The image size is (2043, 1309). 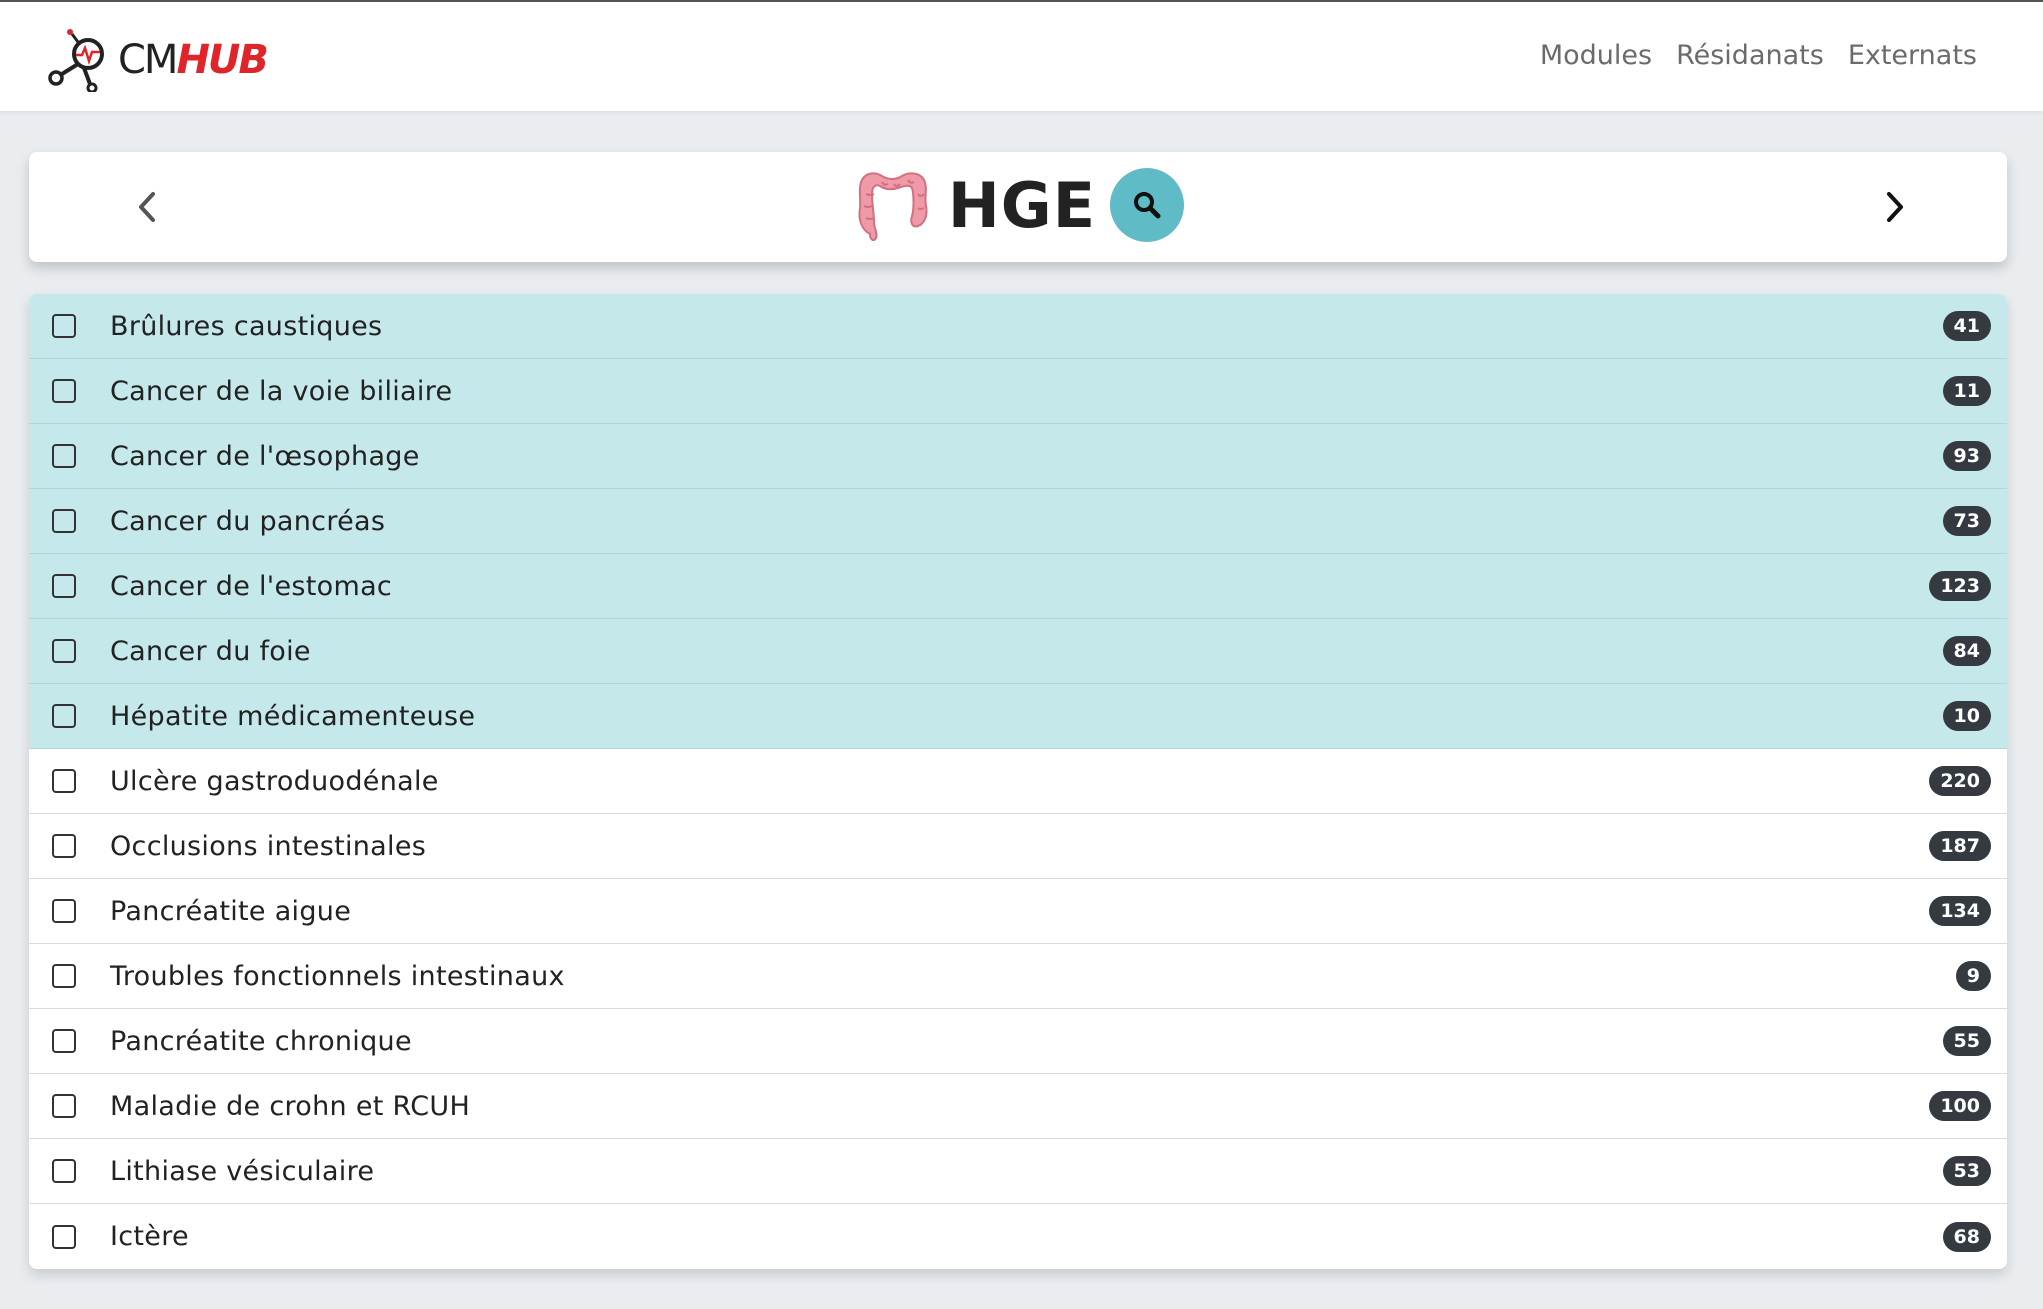 I want to click on search-icon, so click(x=1147, y=205).